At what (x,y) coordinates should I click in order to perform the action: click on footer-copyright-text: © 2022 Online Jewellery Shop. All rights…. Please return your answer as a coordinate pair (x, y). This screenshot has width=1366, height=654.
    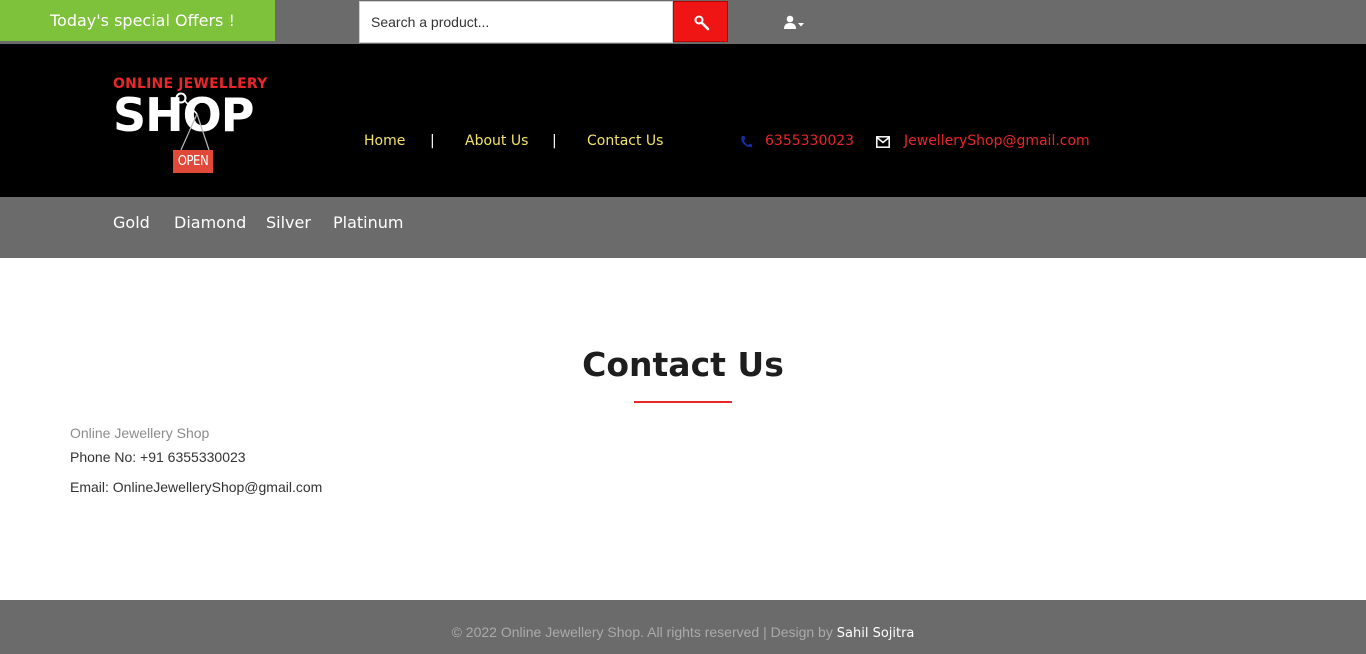
    Looking at the image, I should click on (642, 632).